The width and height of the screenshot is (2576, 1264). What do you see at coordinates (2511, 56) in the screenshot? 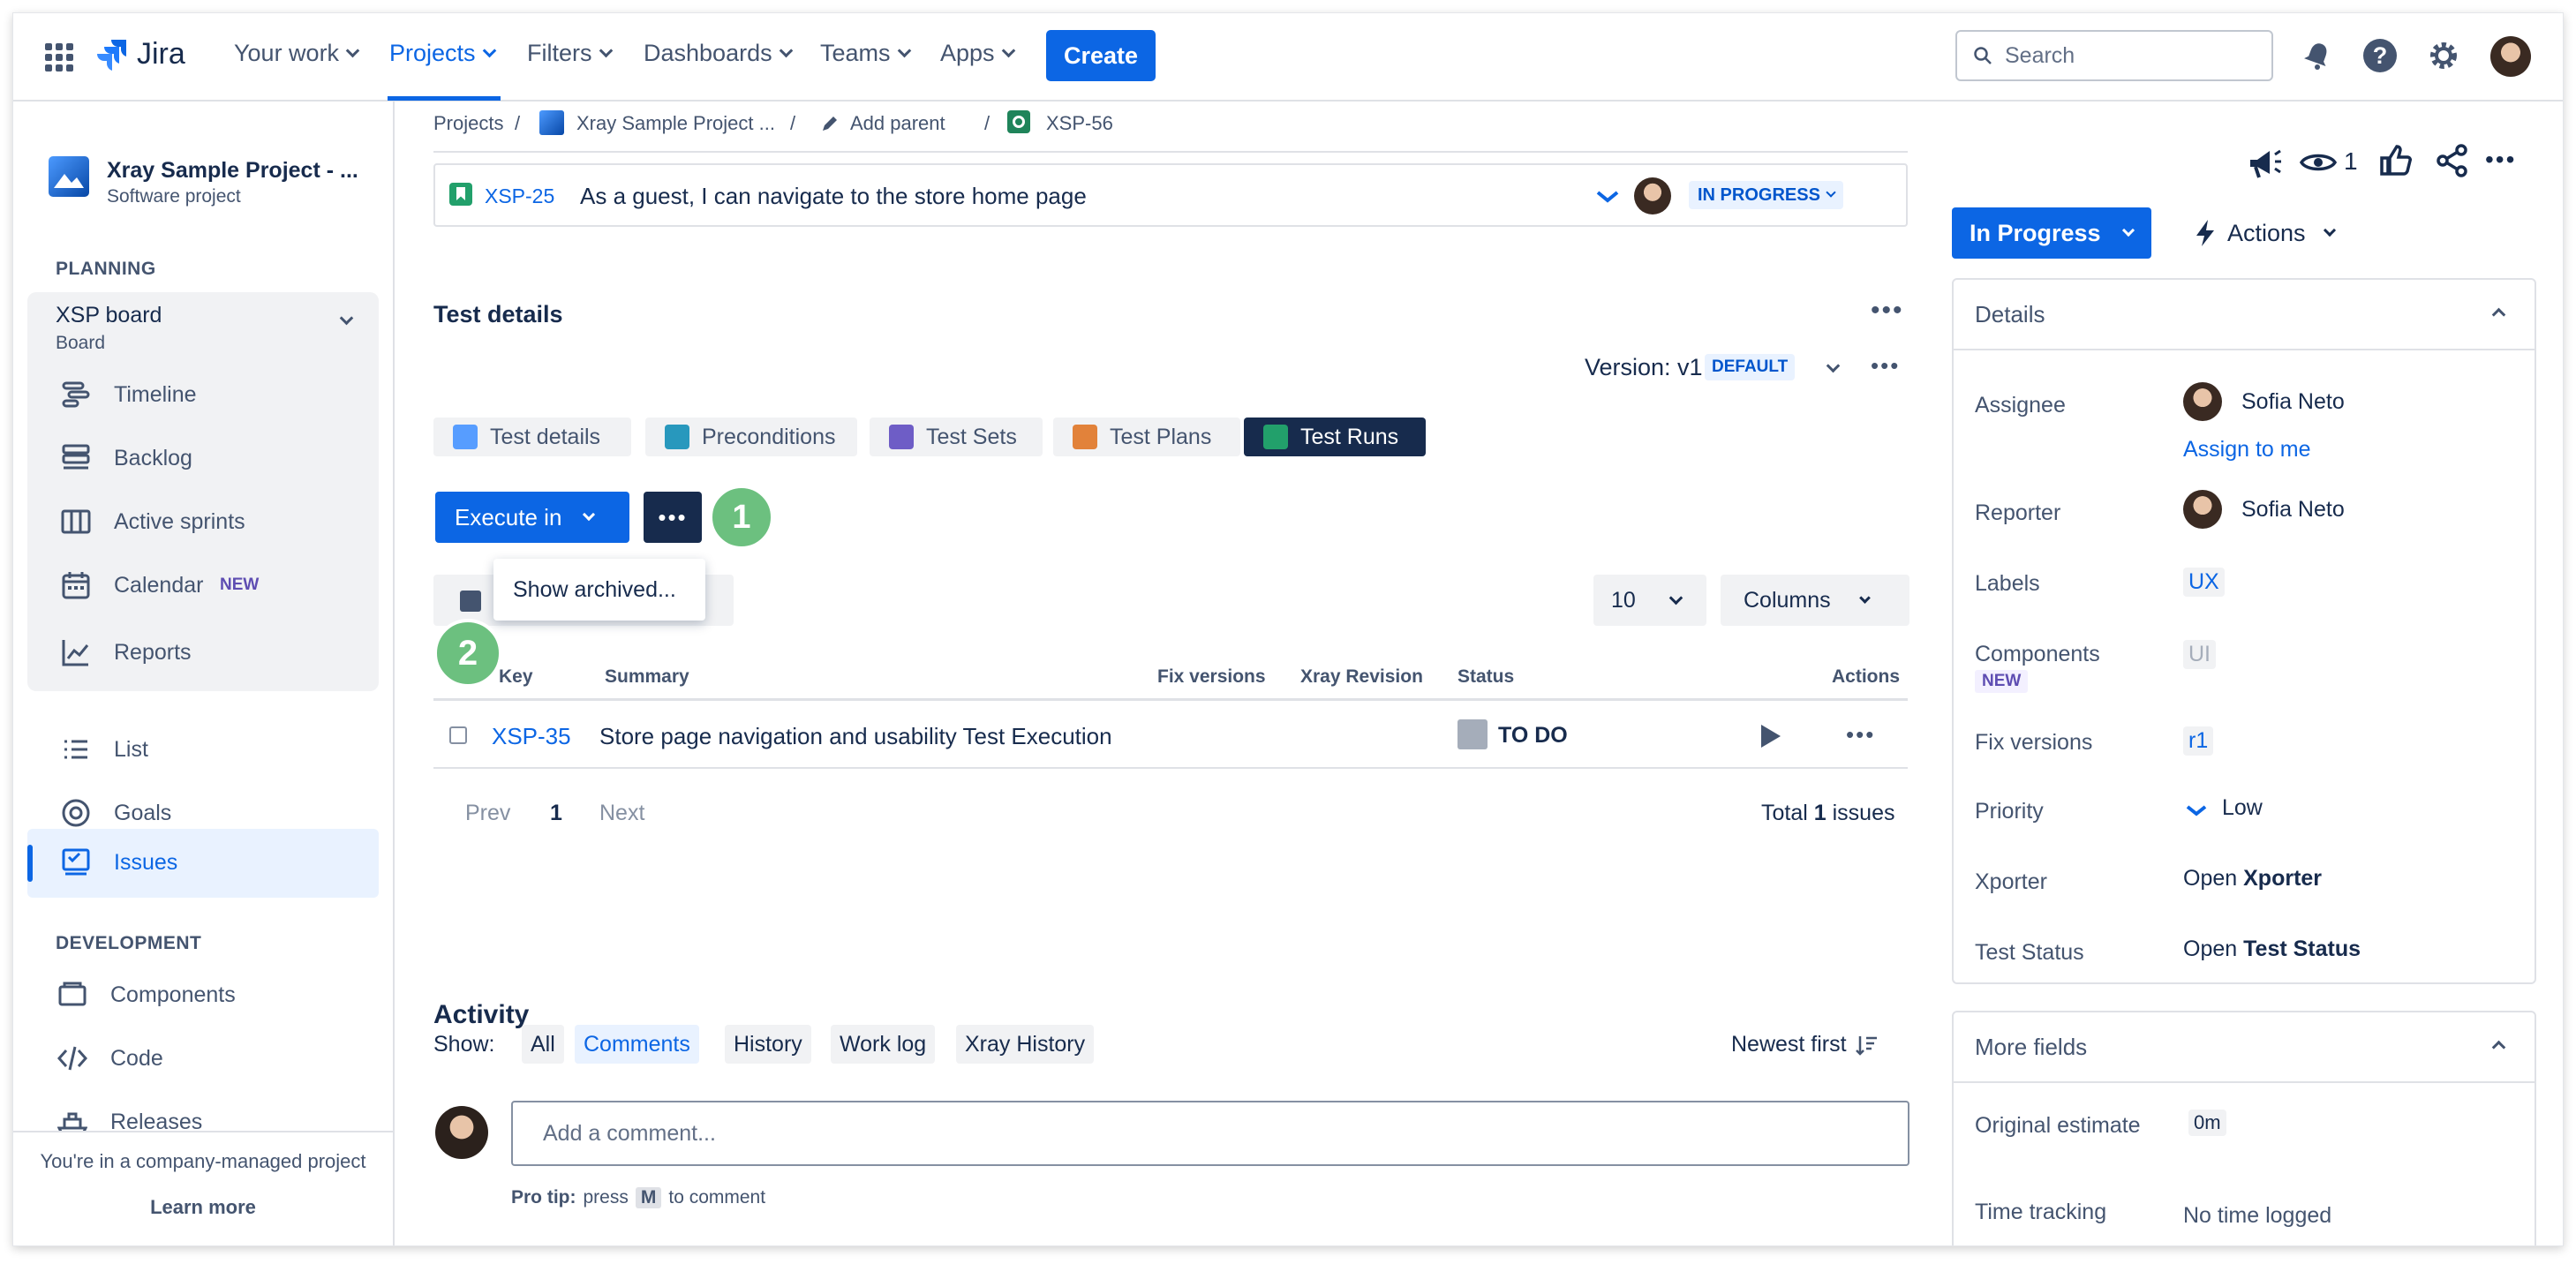
I see `user-avatar` at bounding box center [2511, 56].